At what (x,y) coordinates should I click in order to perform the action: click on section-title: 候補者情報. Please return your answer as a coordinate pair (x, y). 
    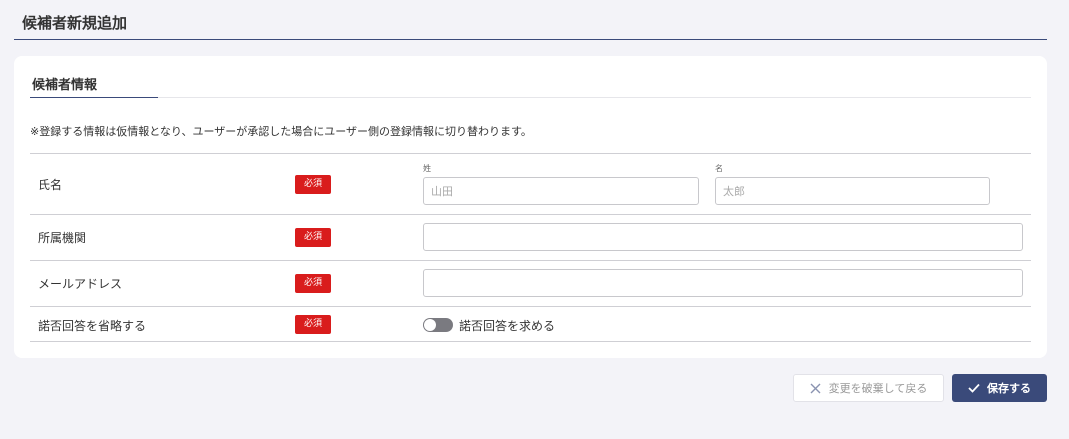
    Looking at the image, I should click on (65, 85).